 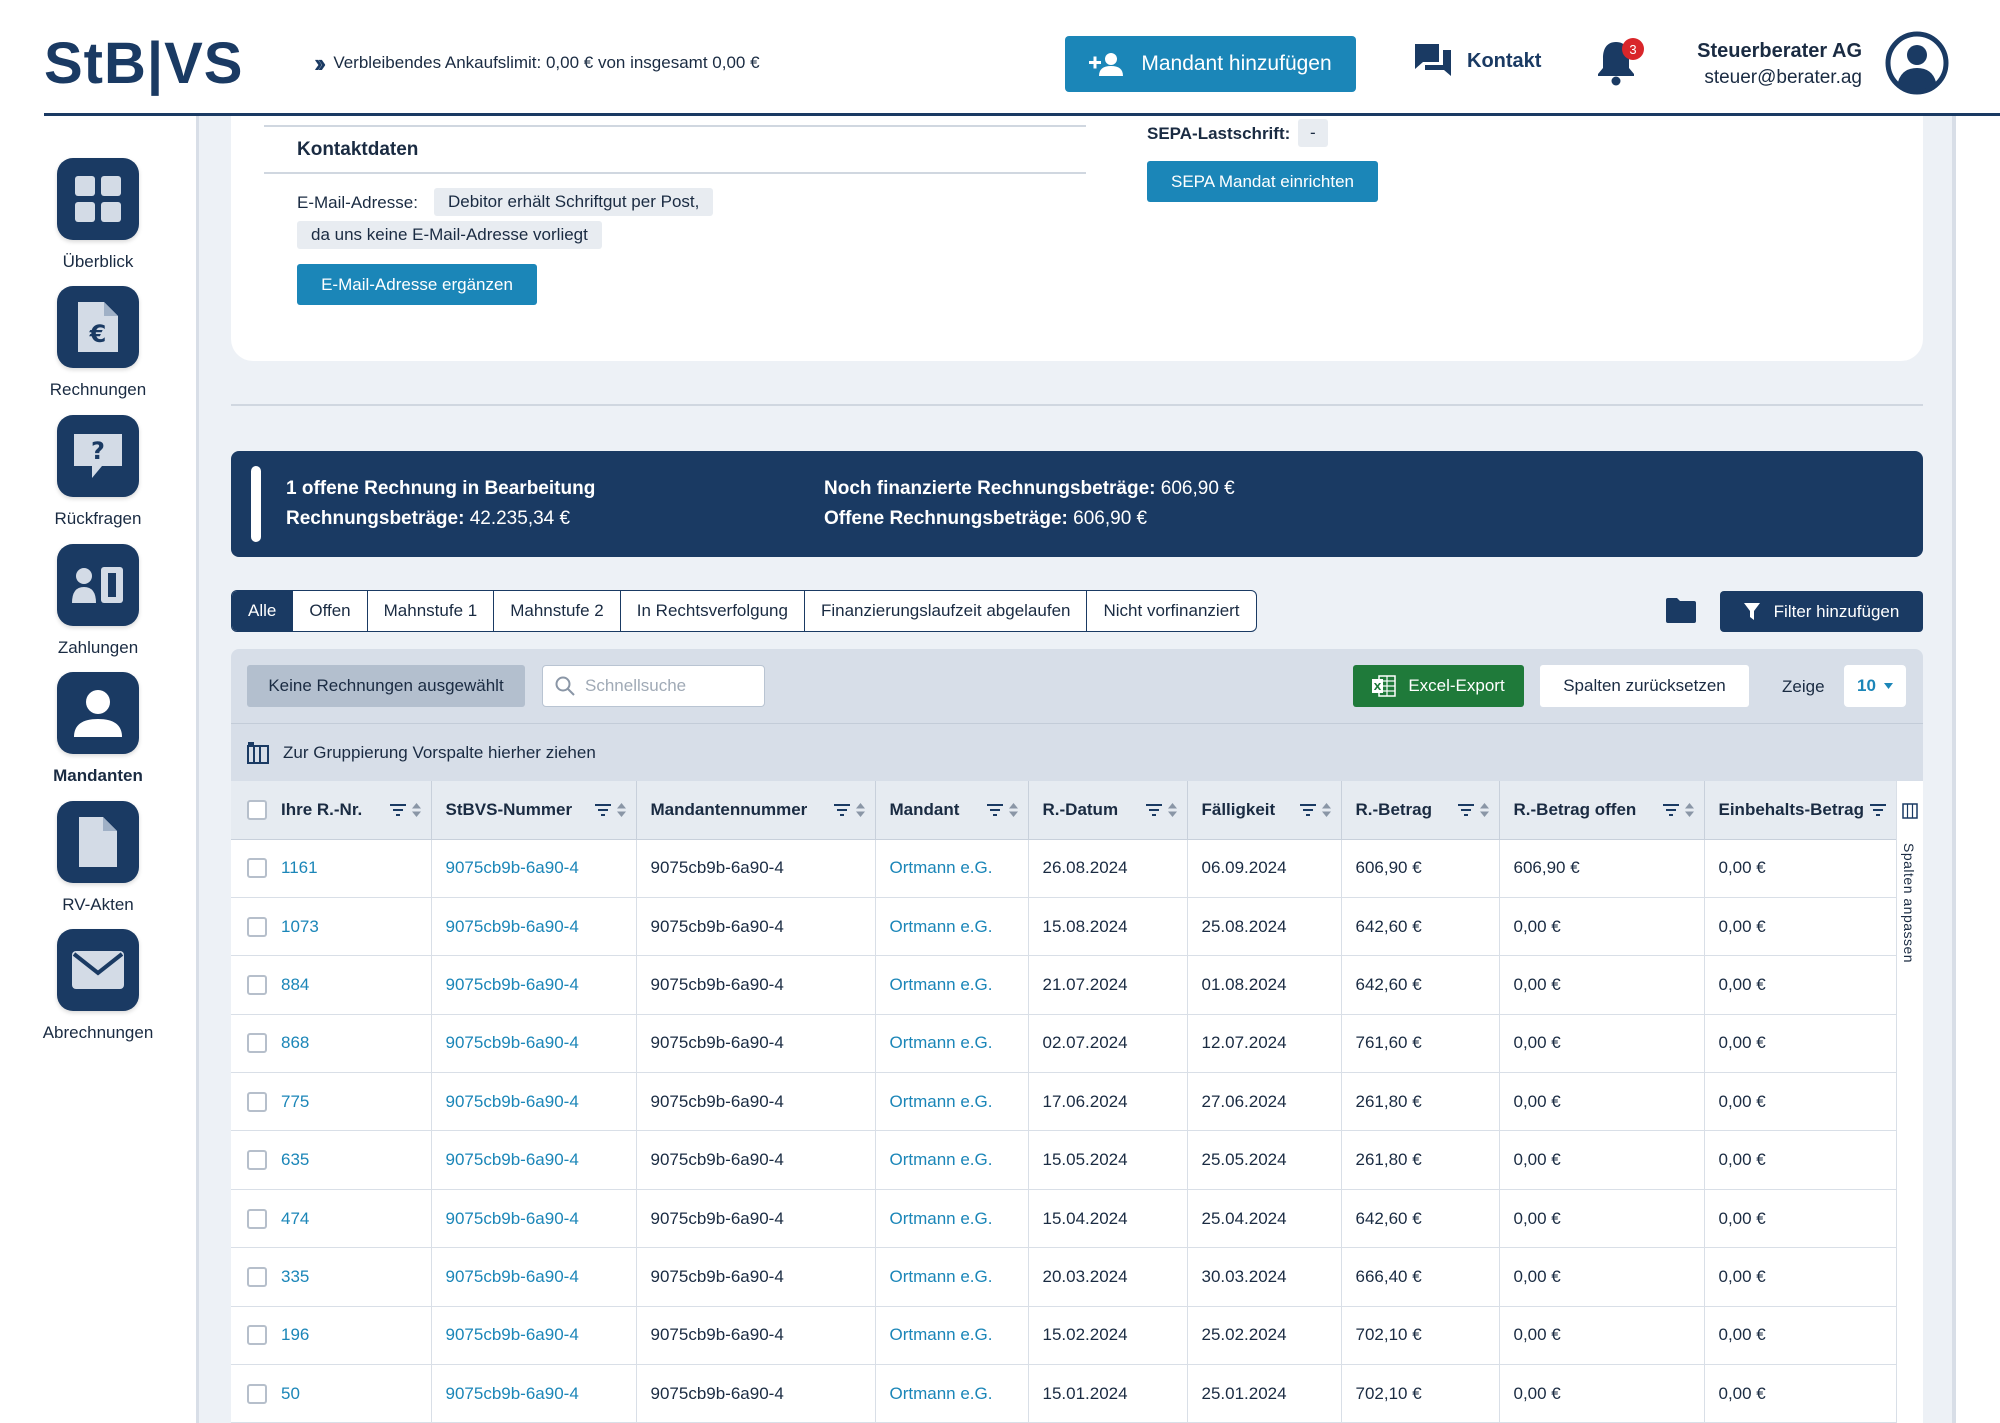 What do you see at coordinates (300, 927) in the screenshot?
I see `invoice-number-link: 1073` at bounding box center [300, 927].